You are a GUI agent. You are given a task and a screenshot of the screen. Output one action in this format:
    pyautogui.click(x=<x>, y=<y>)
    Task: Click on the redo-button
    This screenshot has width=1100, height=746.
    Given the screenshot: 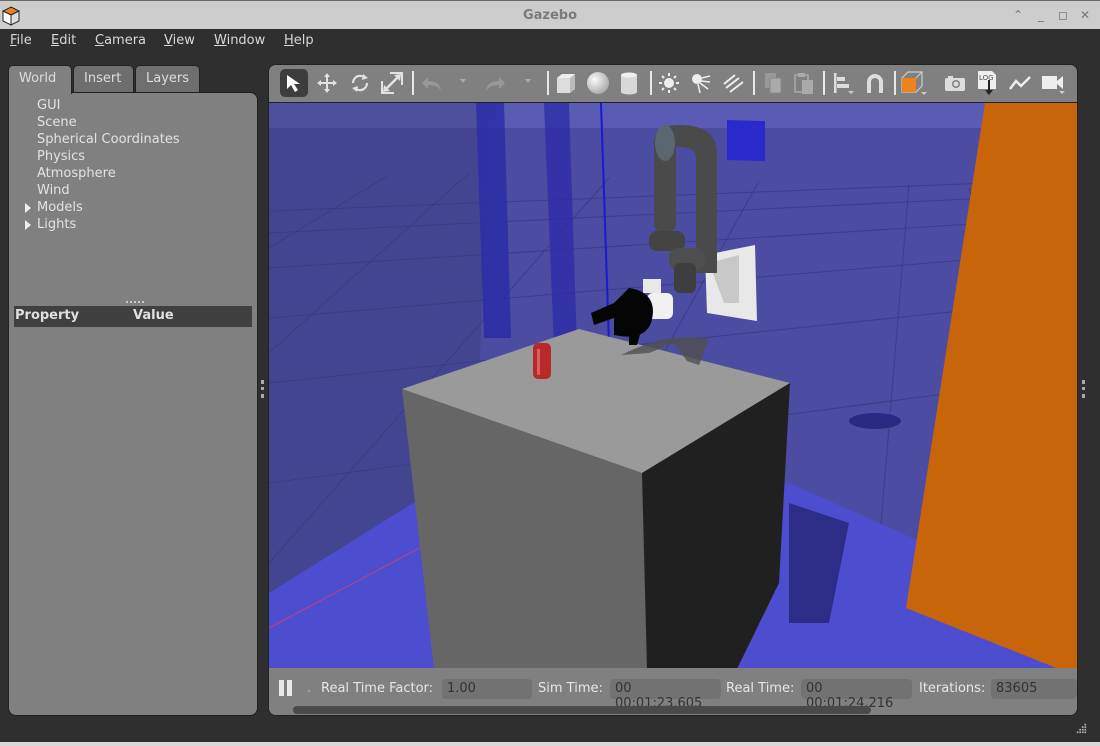 What is the action you would take?
    pyautogui.click(x=495, y=83)
    